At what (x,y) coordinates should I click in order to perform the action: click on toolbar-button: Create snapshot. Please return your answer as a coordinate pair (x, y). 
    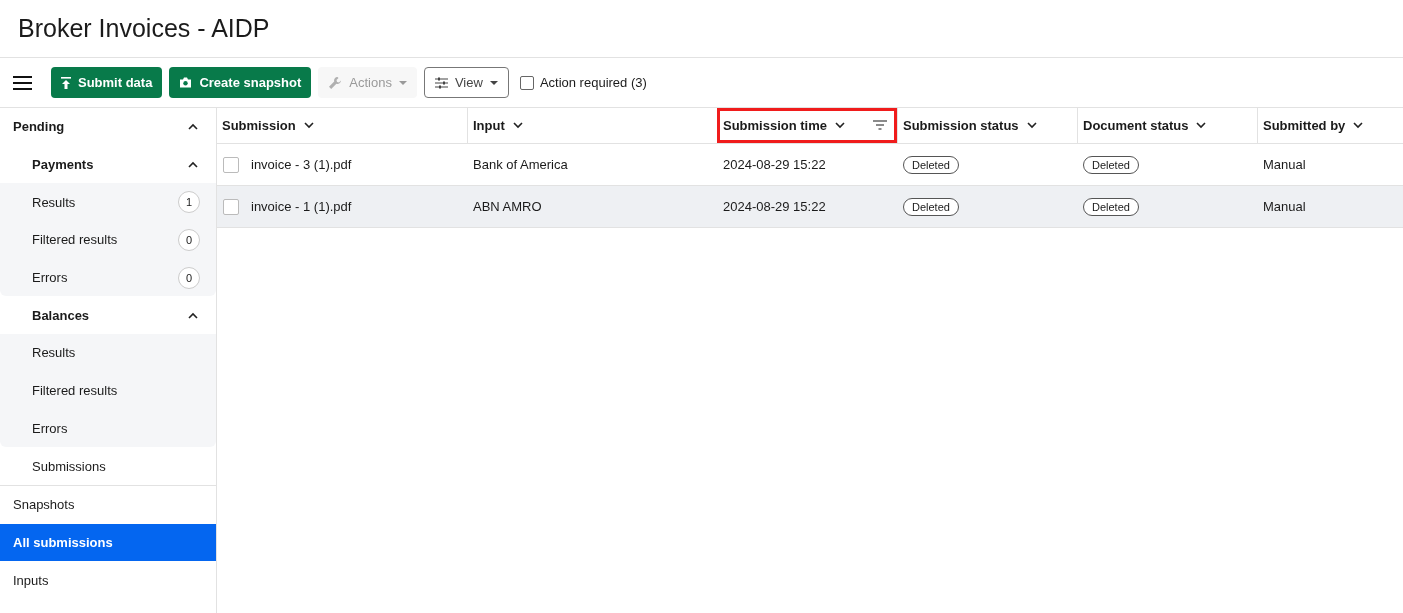
    Looking at the image, I should click on (240, 82).